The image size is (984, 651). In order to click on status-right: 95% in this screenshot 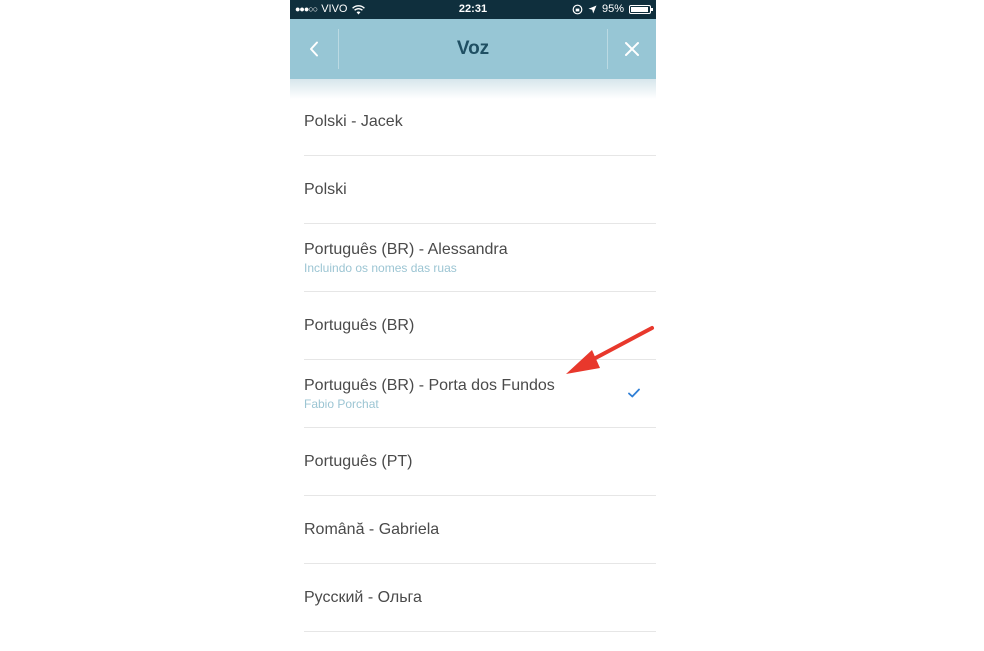, I will do `click(610, 9)`.